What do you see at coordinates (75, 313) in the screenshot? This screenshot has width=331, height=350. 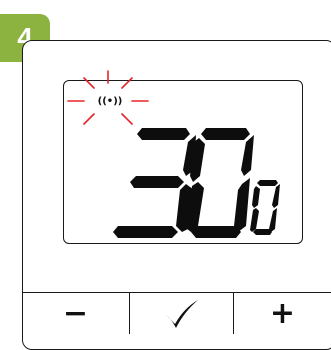 I see `decrease-button: −` at bounding box center [75, 313].